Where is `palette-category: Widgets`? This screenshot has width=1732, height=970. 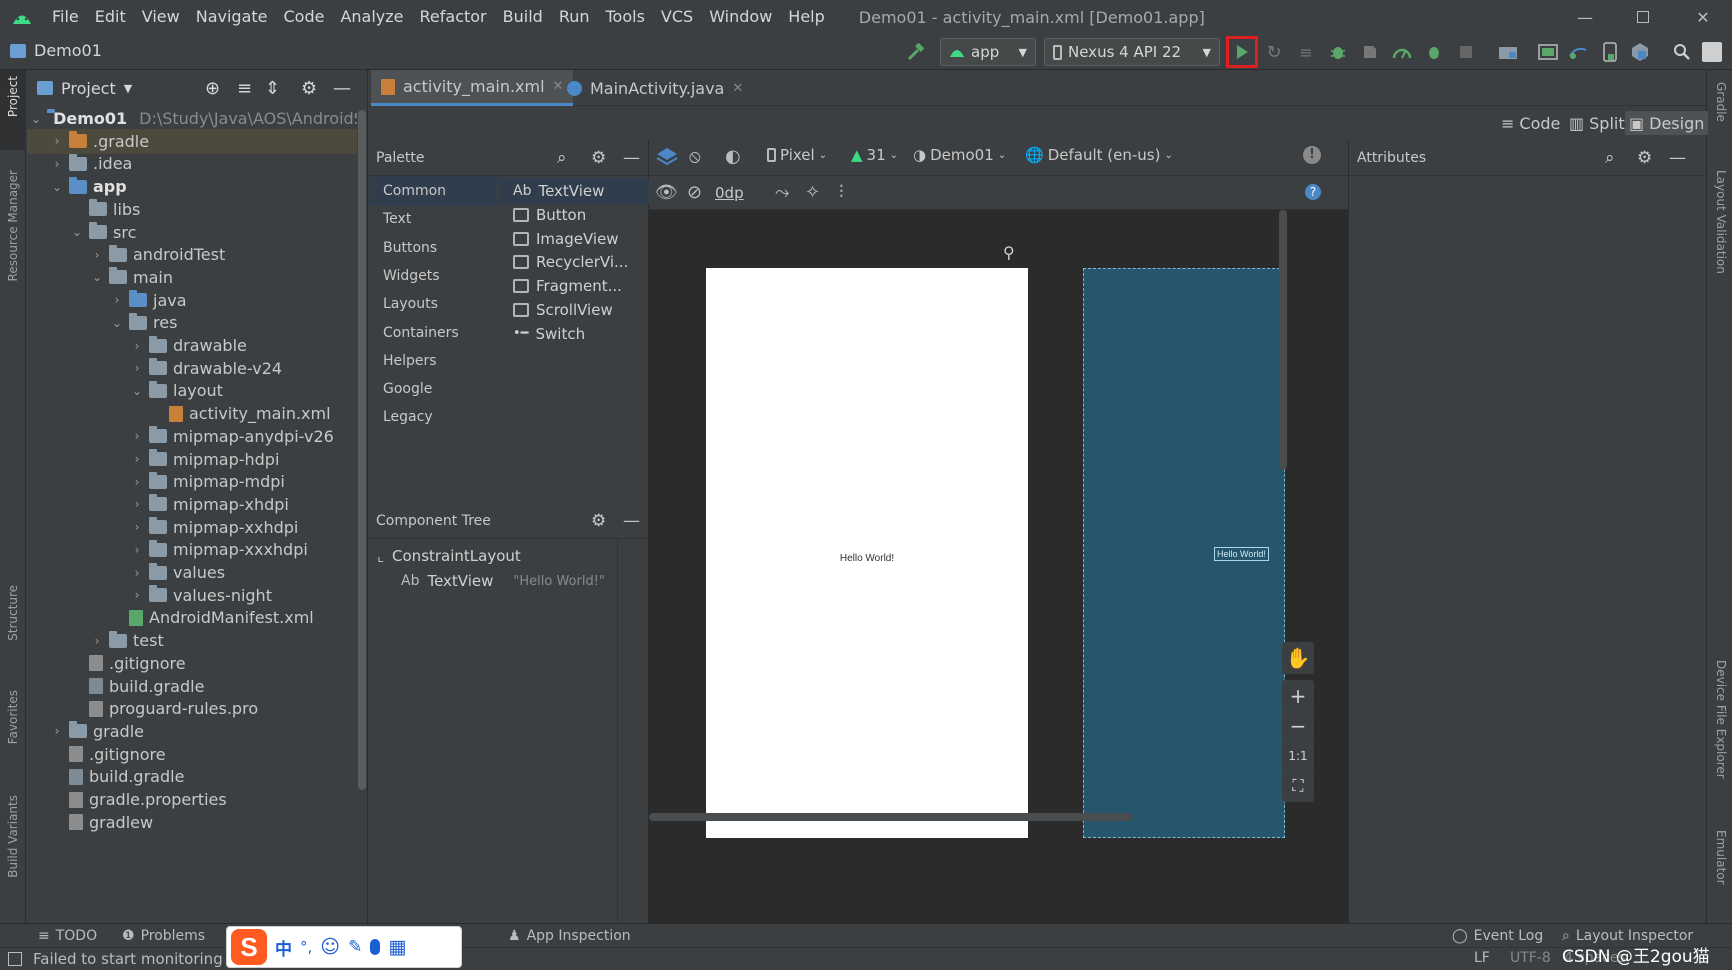 palette-category: Widgets is located at coordinates (433, 276).